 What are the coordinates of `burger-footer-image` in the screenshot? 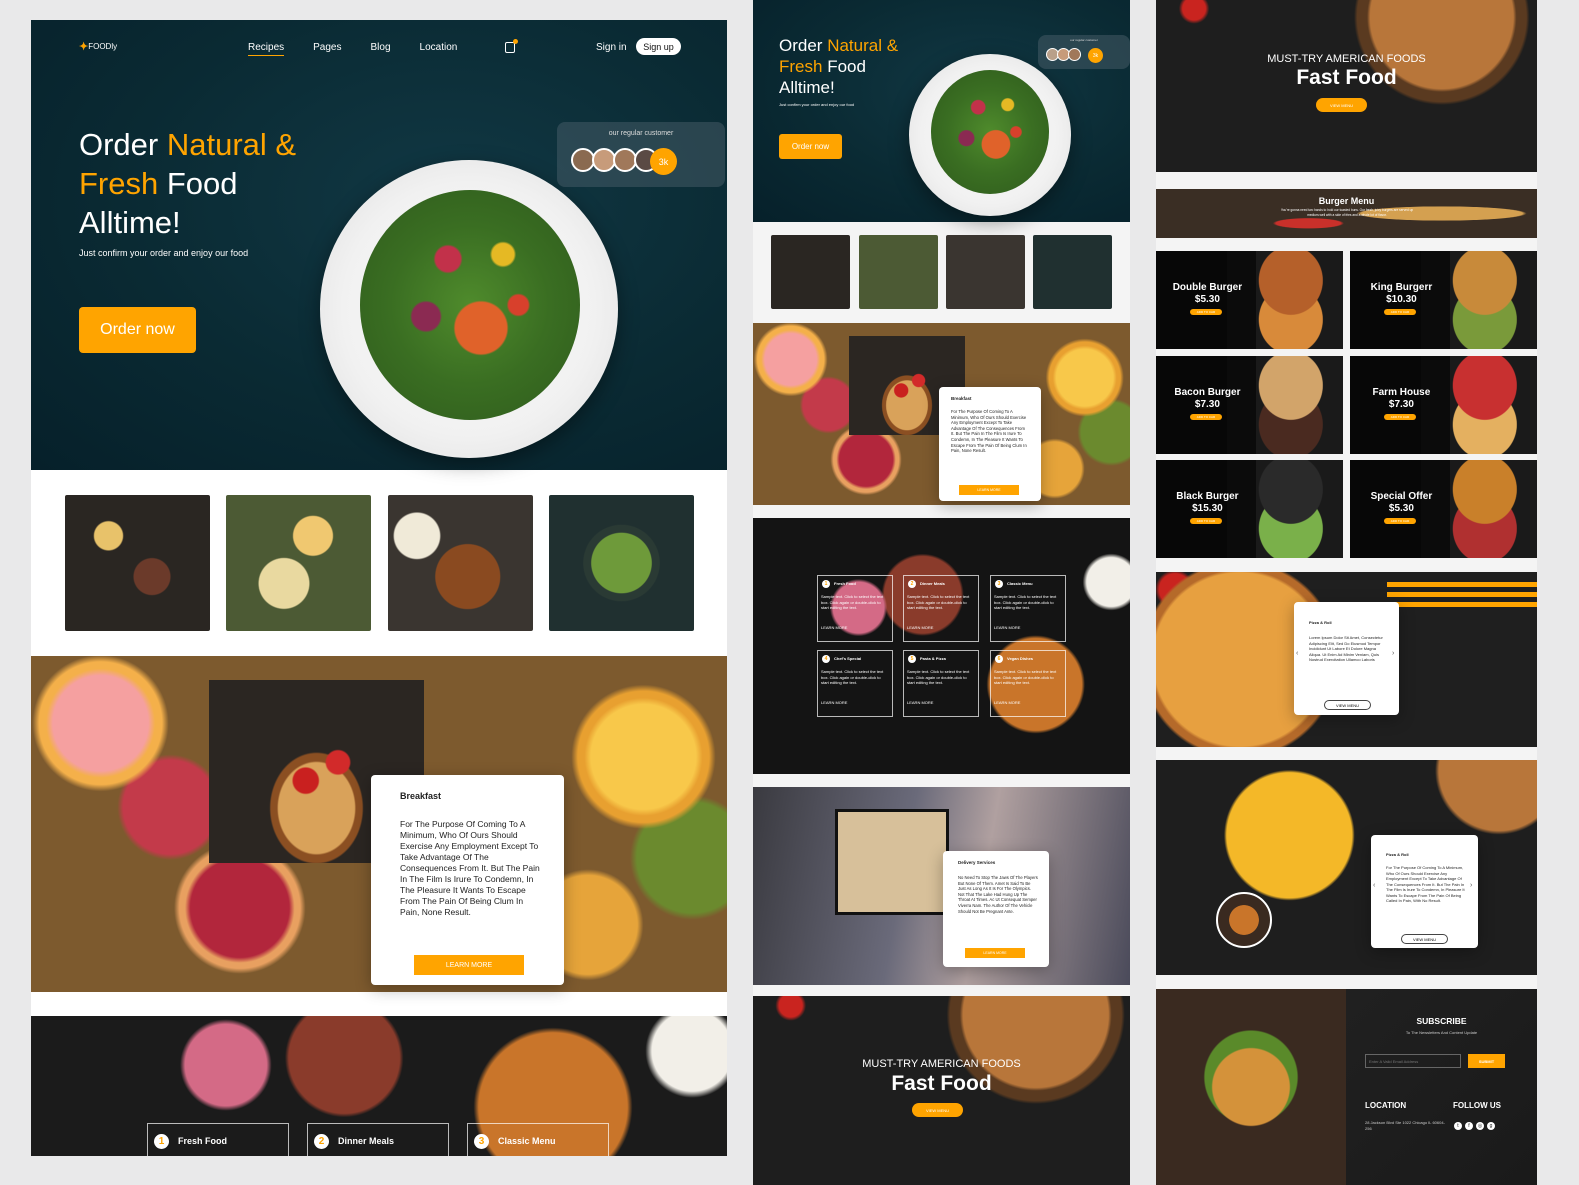 It's located at (1251, 1087).